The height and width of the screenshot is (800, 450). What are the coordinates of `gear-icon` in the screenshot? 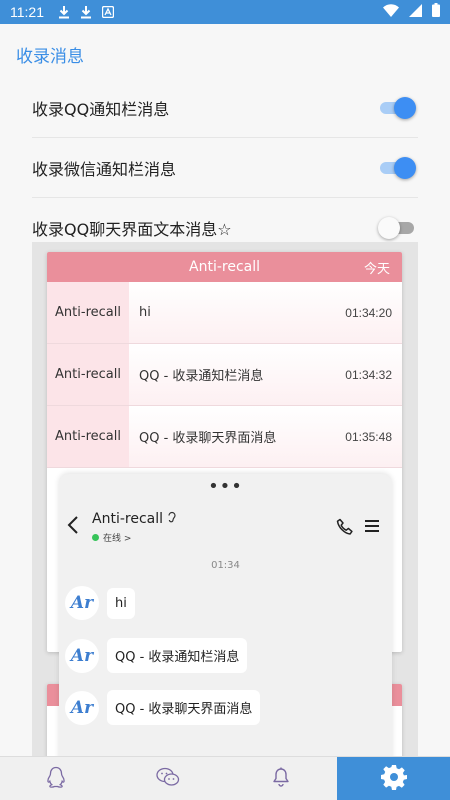 It's located at (393, 779).